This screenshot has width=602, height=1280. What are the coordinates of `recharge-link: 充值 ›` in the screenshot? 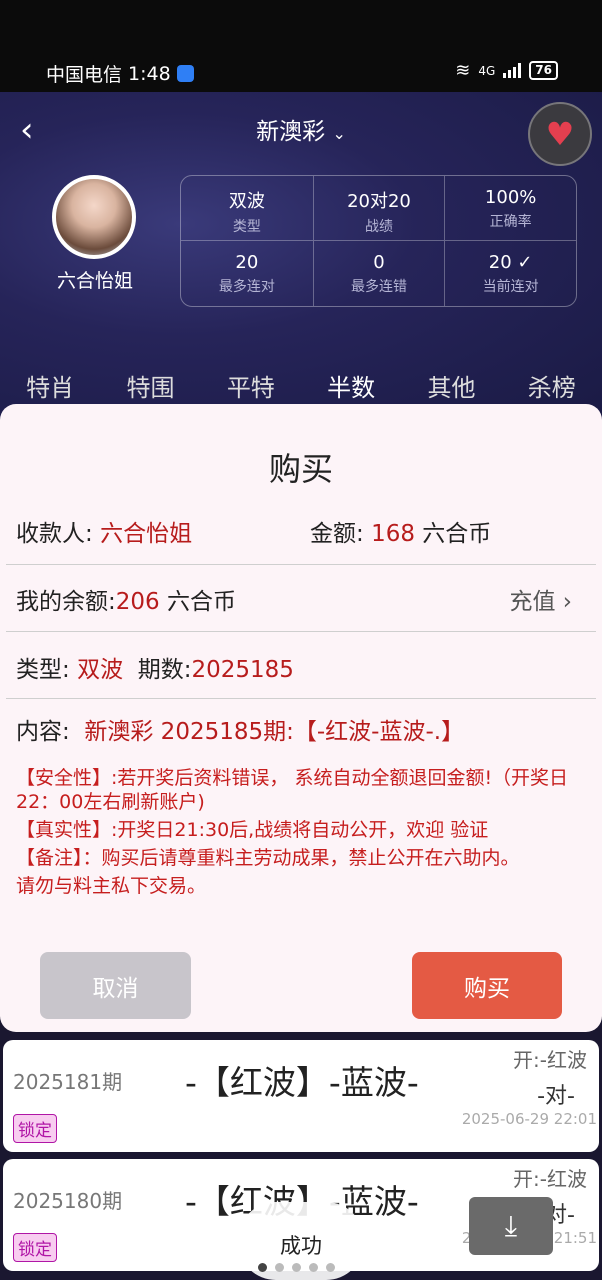 It's located at (540, 599).